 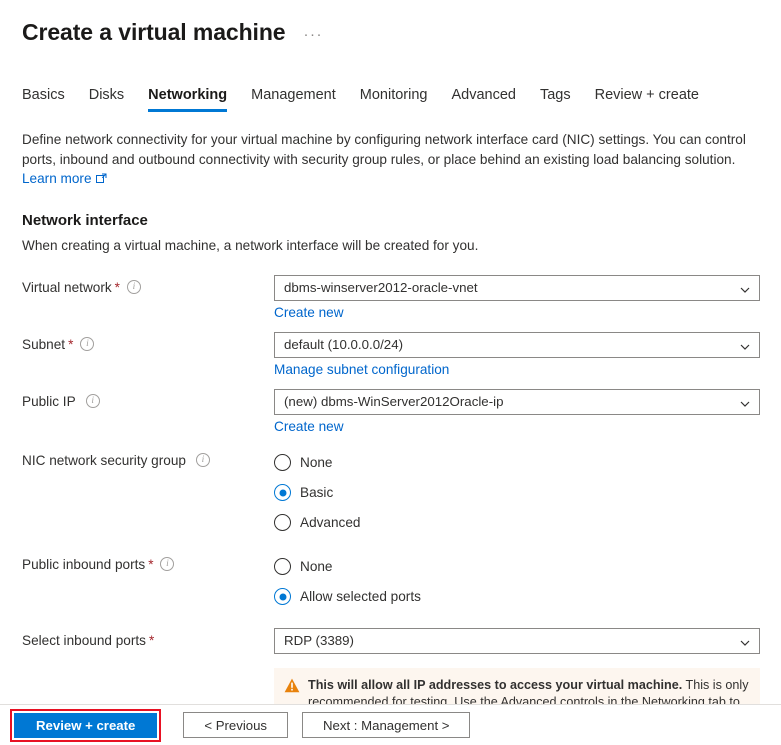 I want to click on nic-nsg-option-basic-label: Basic, so click(x=317, y=492).